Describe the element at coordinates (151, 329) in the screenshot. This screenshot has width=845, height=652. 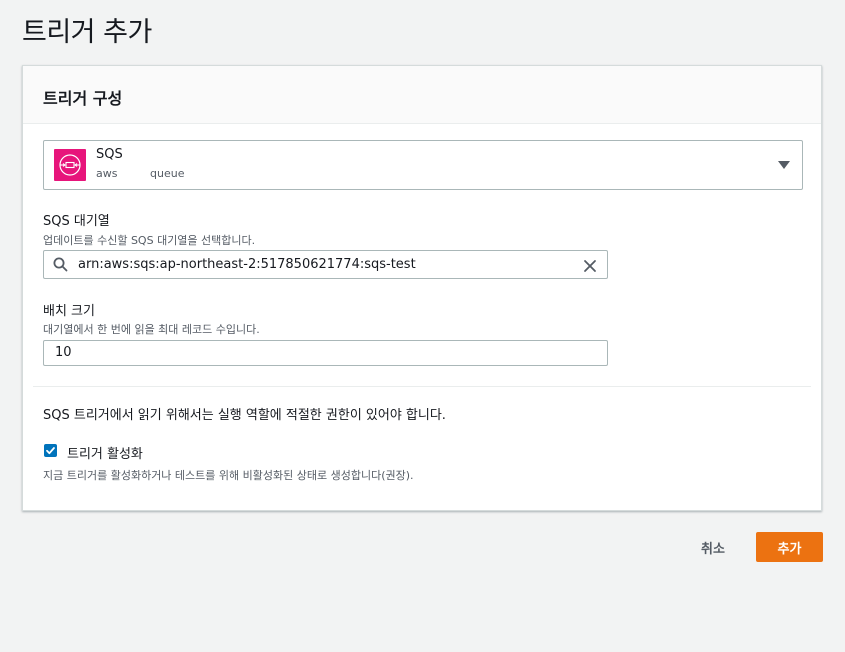
I see `batch-size-description: 대기열에서 한 번에 읽을 최대 레코드 수입니다.` at that location.